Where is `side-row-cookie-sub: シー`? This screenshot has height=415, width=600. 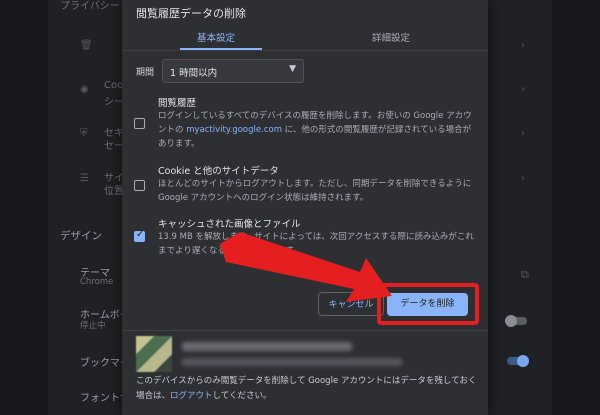
side-row-cookie-sub: シー is located at coordinates (114, 102).